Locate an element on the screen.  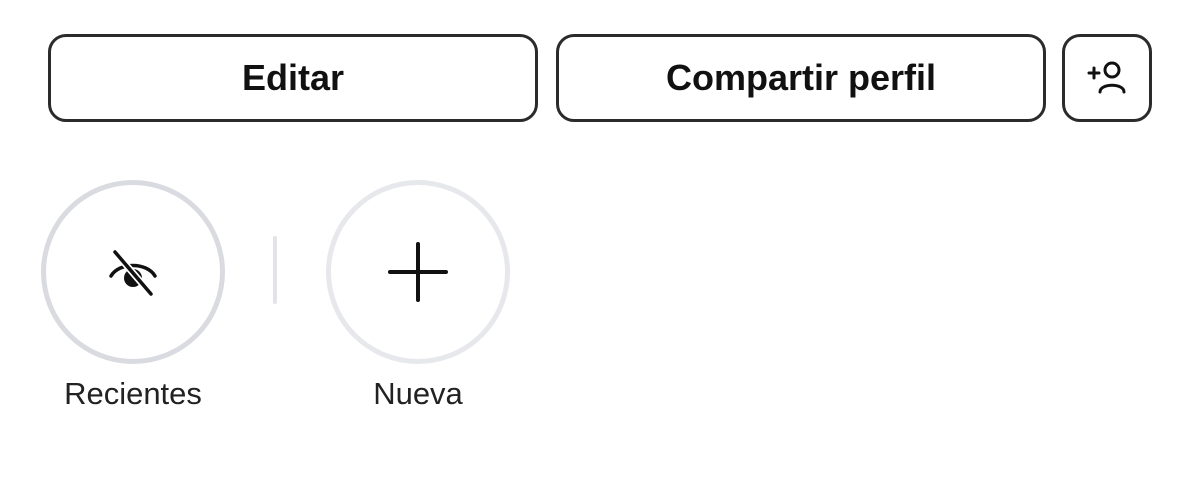
edit-profile-label: Editar is located at coordinates (293, 77).